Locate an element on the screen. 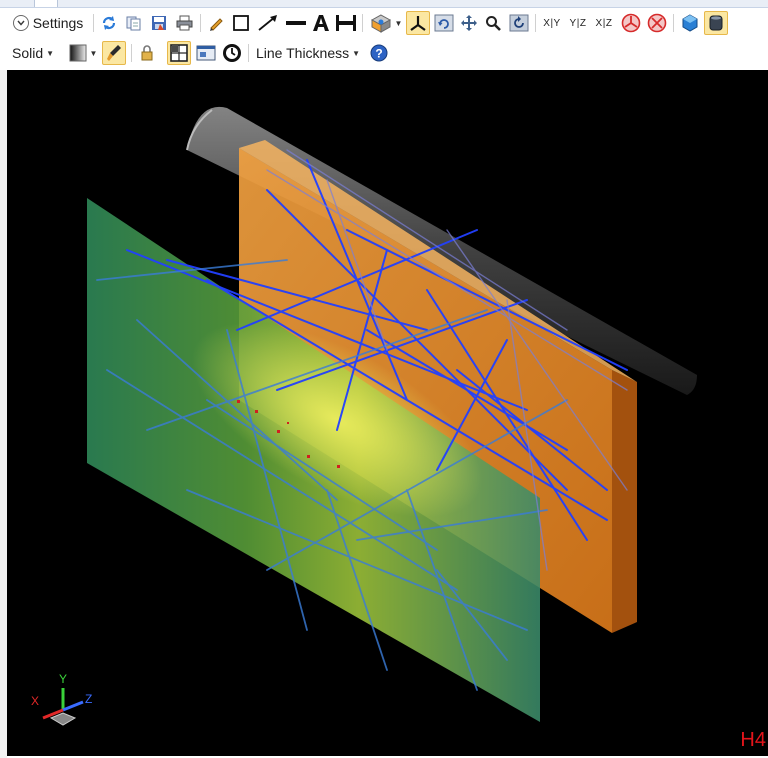 This screenshot has width=768, height=758. brush-icon is located at coordinates (114, 53).